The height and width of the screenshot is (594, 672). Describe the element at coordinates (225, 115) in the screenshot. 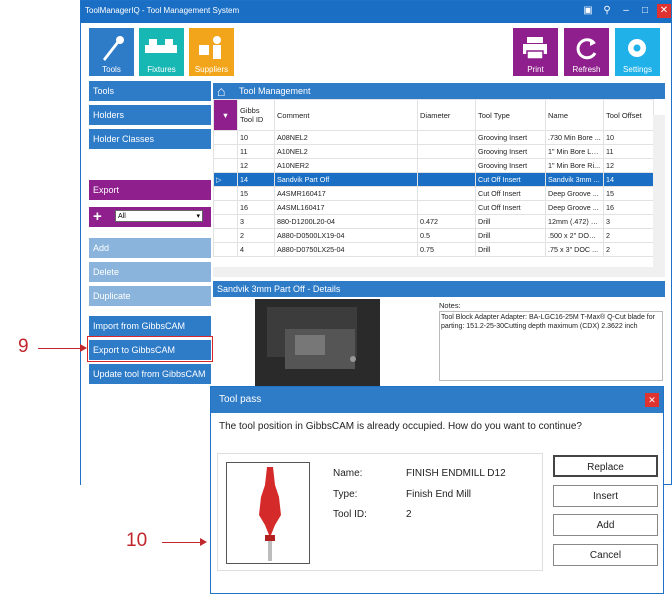

I see `filter-icon: ▼` at that location.